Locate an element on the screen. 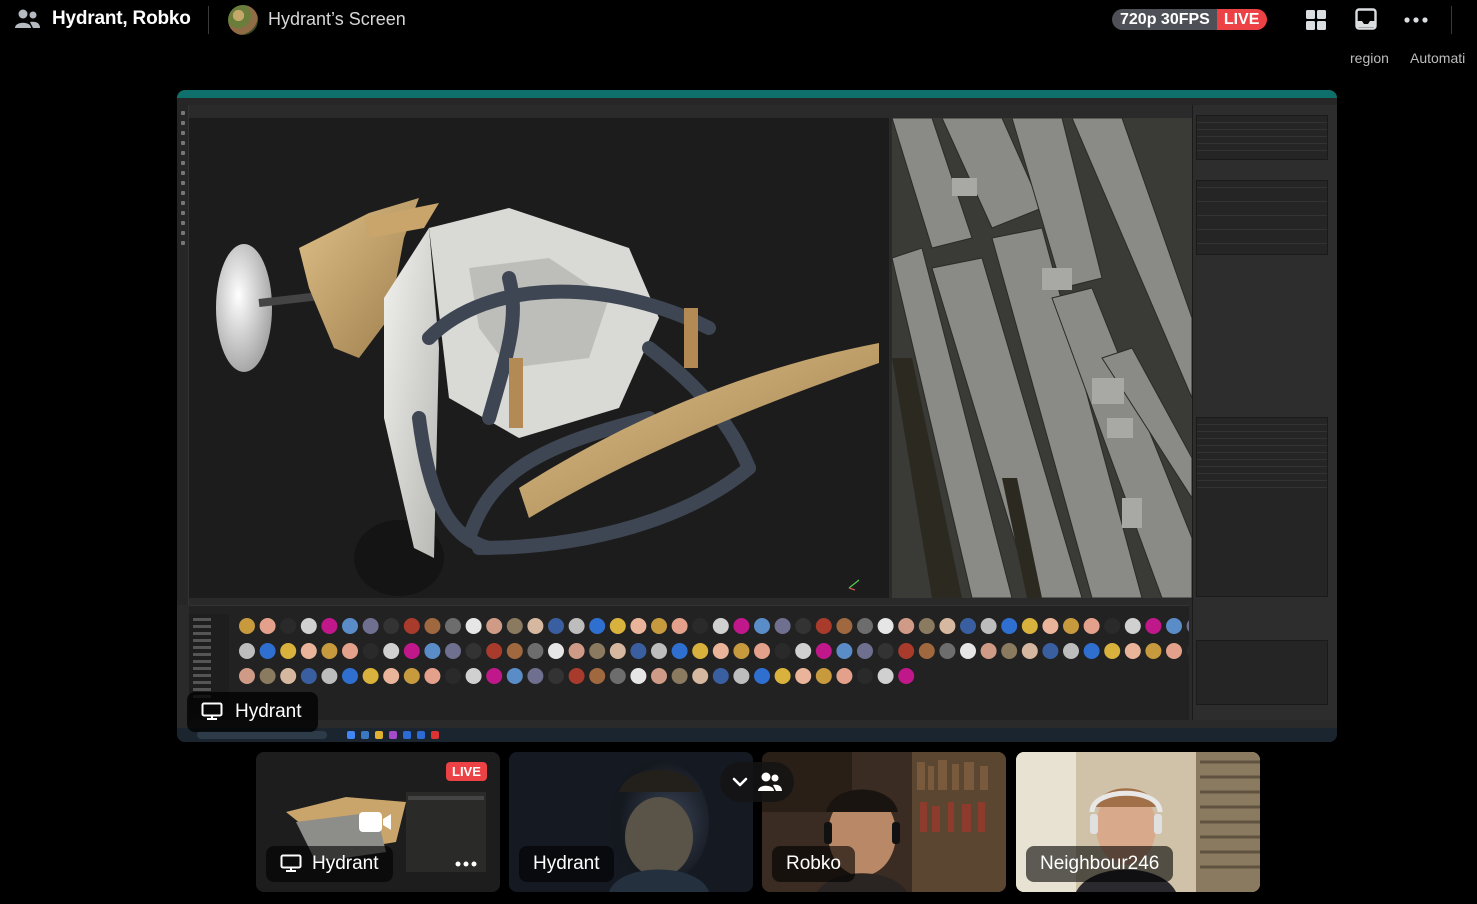 The image size is (1477, 904). region-label: region is located at coordinates (1369, 58).